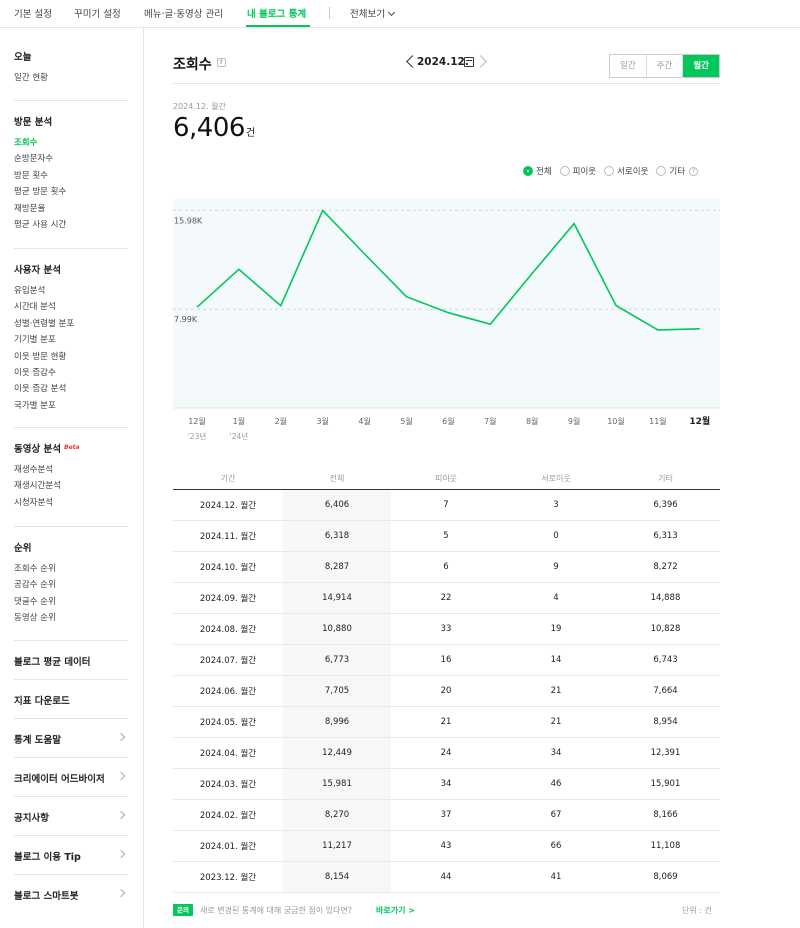 The width and height of the screenshot is (800, 928). Describe the element at coordinates (228, 691) in the screenshot. I see `table-cell: 2024.06. 월간` at that location.